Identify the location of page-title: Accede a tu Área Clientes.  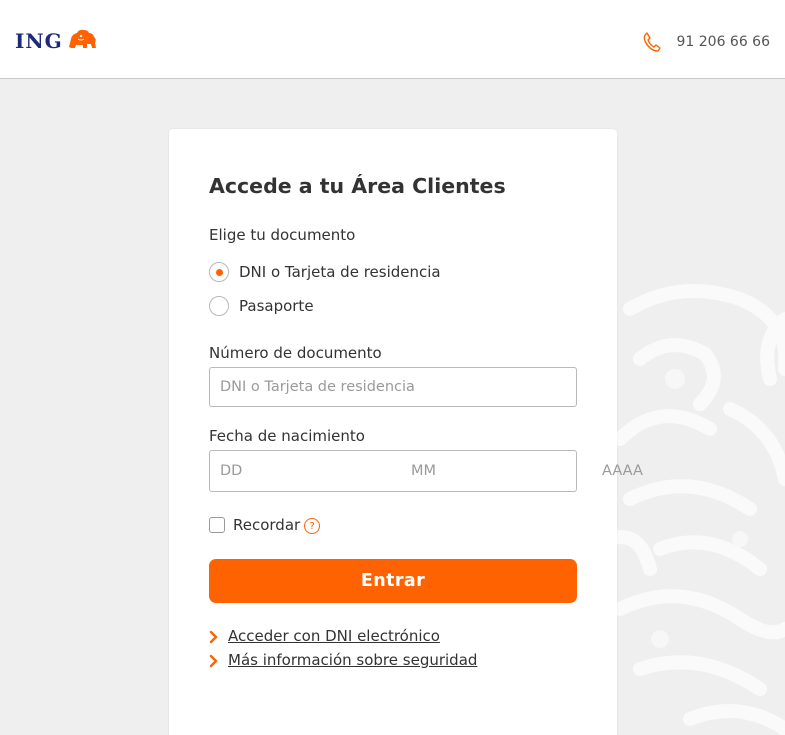
(357, 186).